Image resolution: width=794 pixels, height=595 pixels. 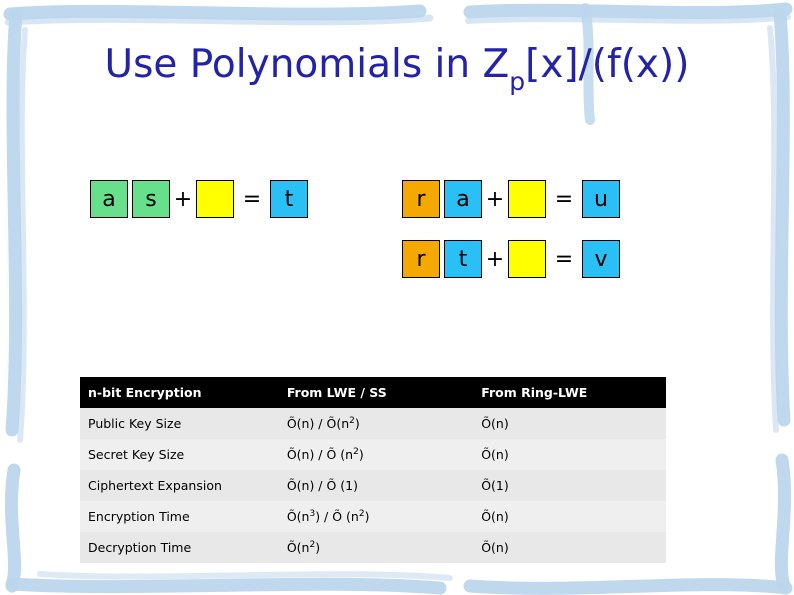 What do you see at coordinates (183, 199) in the screenshot?
I see `equation-left-operator-2: +` at bounding box center [183, 199].